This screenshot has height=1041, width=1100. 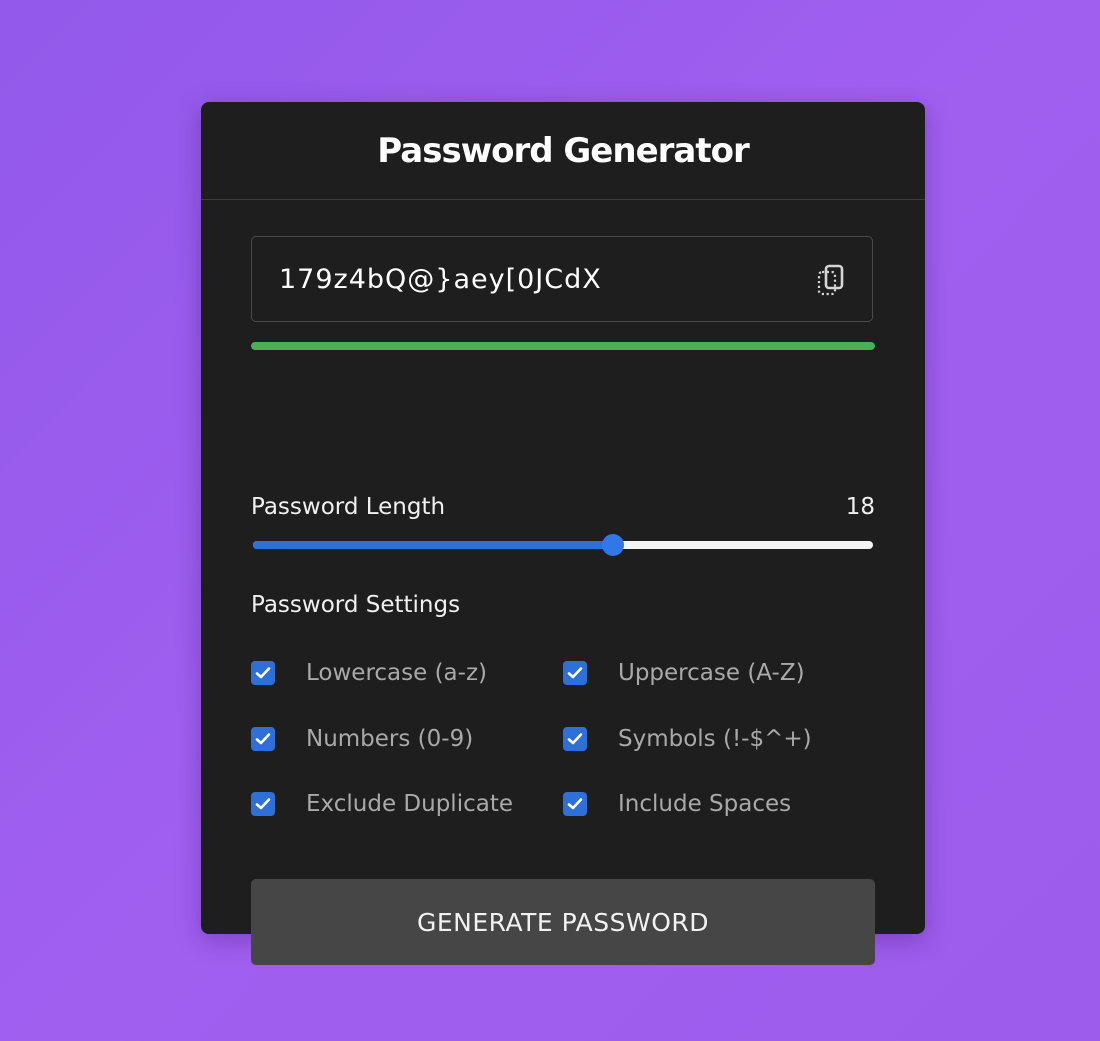 I want to click on checkbox-uppercase, so click(x=575, y=673).